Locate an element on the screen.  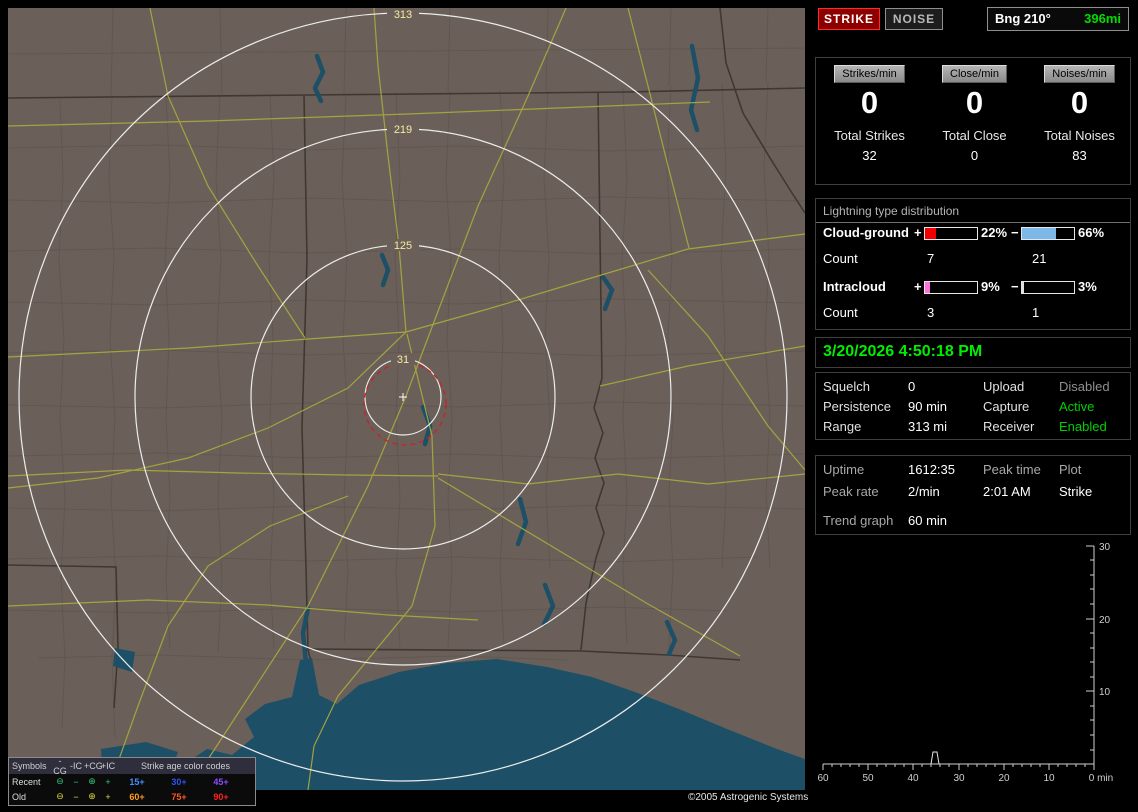
upload-label: Upload is located at coordinates (1004, 386).